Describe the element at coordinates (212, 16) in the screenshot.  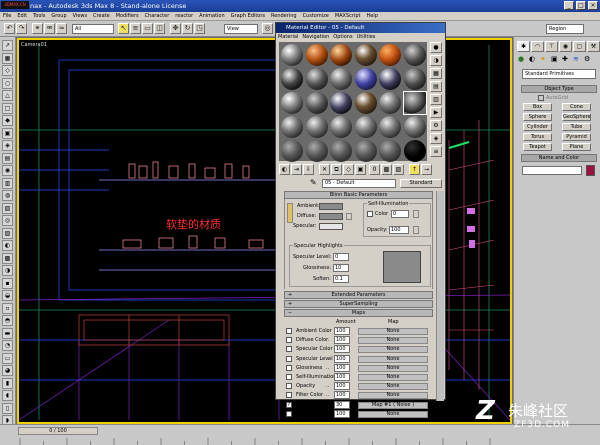
I see `menu-animation: Animation` at that location.